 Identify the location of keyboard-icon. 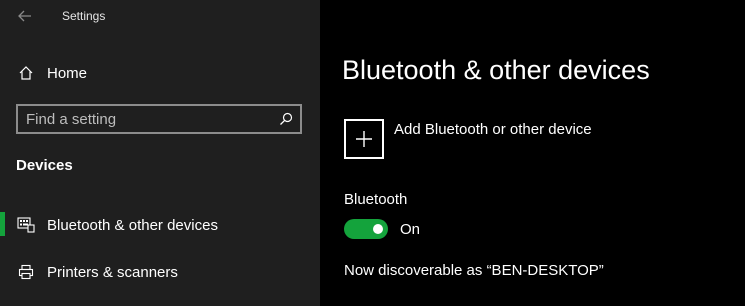
(26, 225).